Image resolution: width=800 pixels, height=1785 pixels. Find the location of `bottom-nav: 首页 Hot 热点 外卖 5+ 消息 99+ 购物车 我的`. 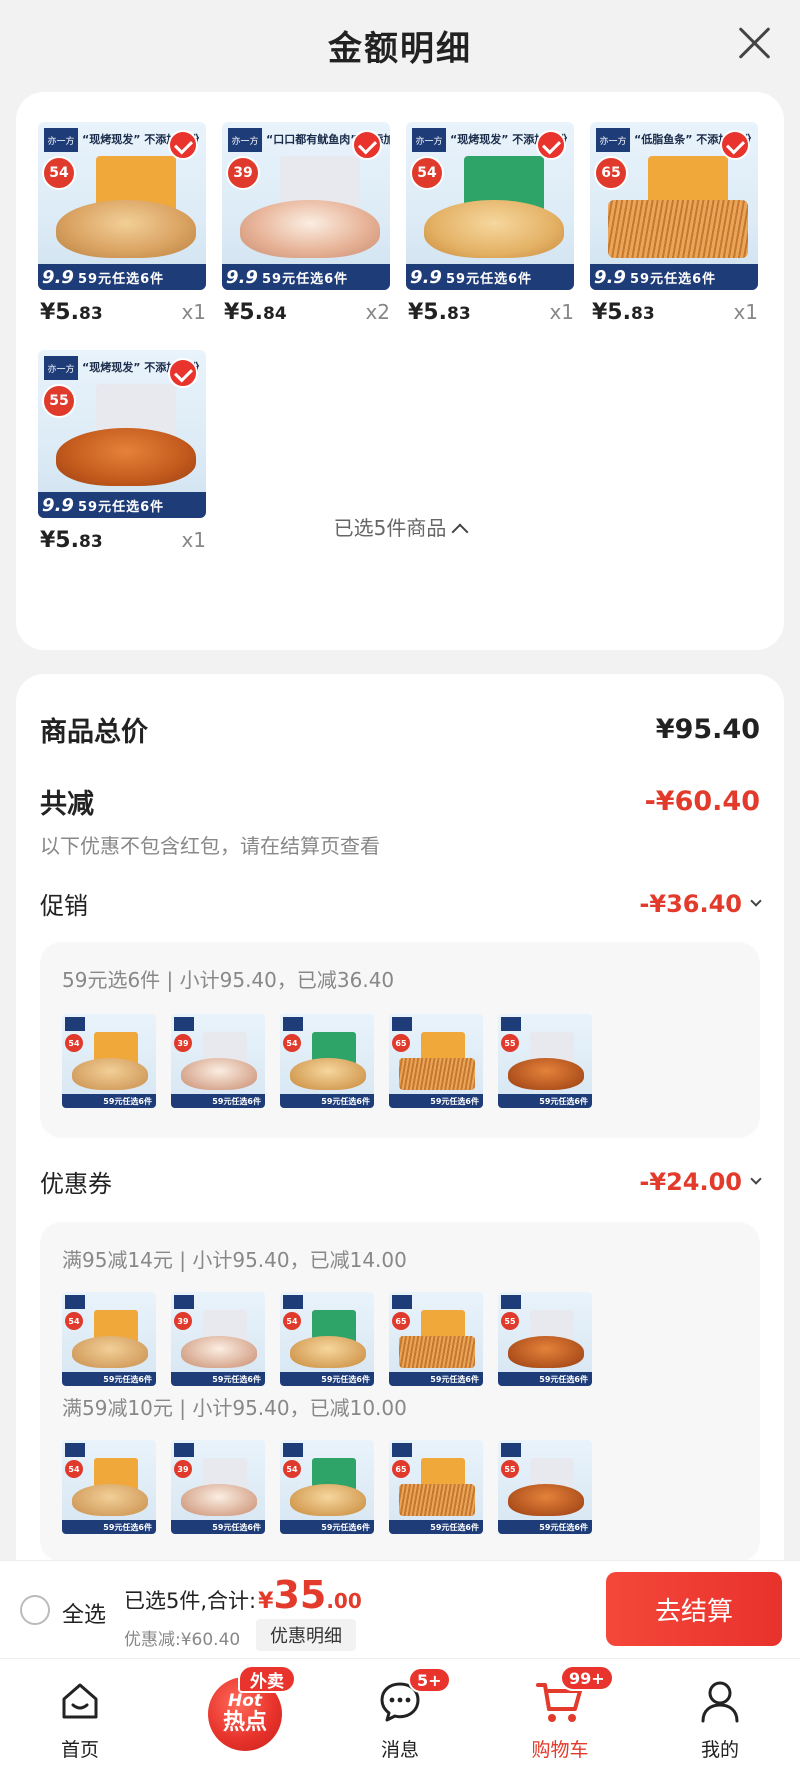

bottom-nav: 首页 Hot 热点 外卖 5+ 消息 99+ 购物车 我的 is located at coordinates (400, 1721).